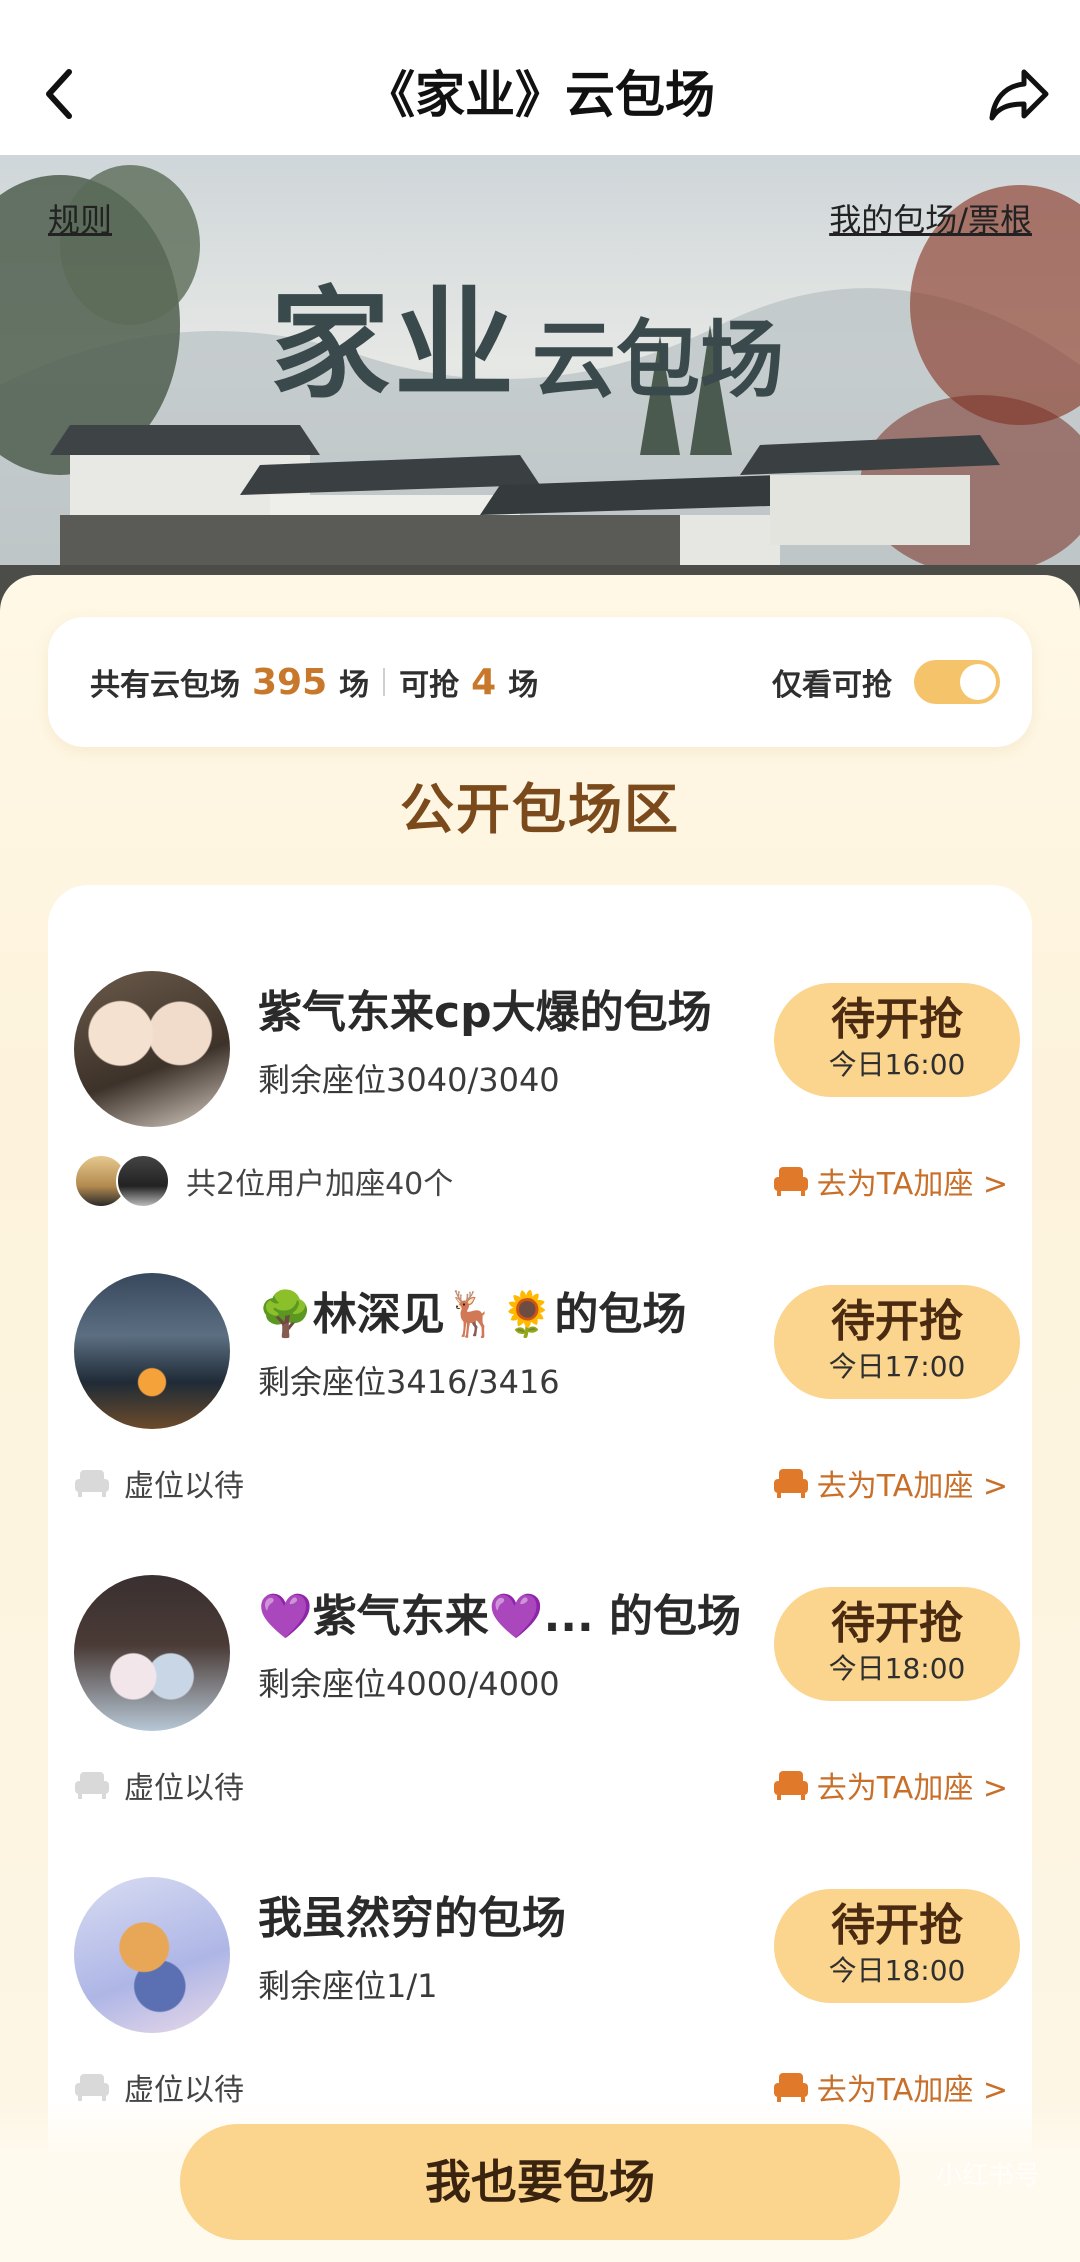 Image resolution: width=1080 pixels, height=2262 pixels. Describe the element at coordinates (485, 1012) in the screenshot. I see `item-title: 紫气东来cp大爆的包场` at that location.